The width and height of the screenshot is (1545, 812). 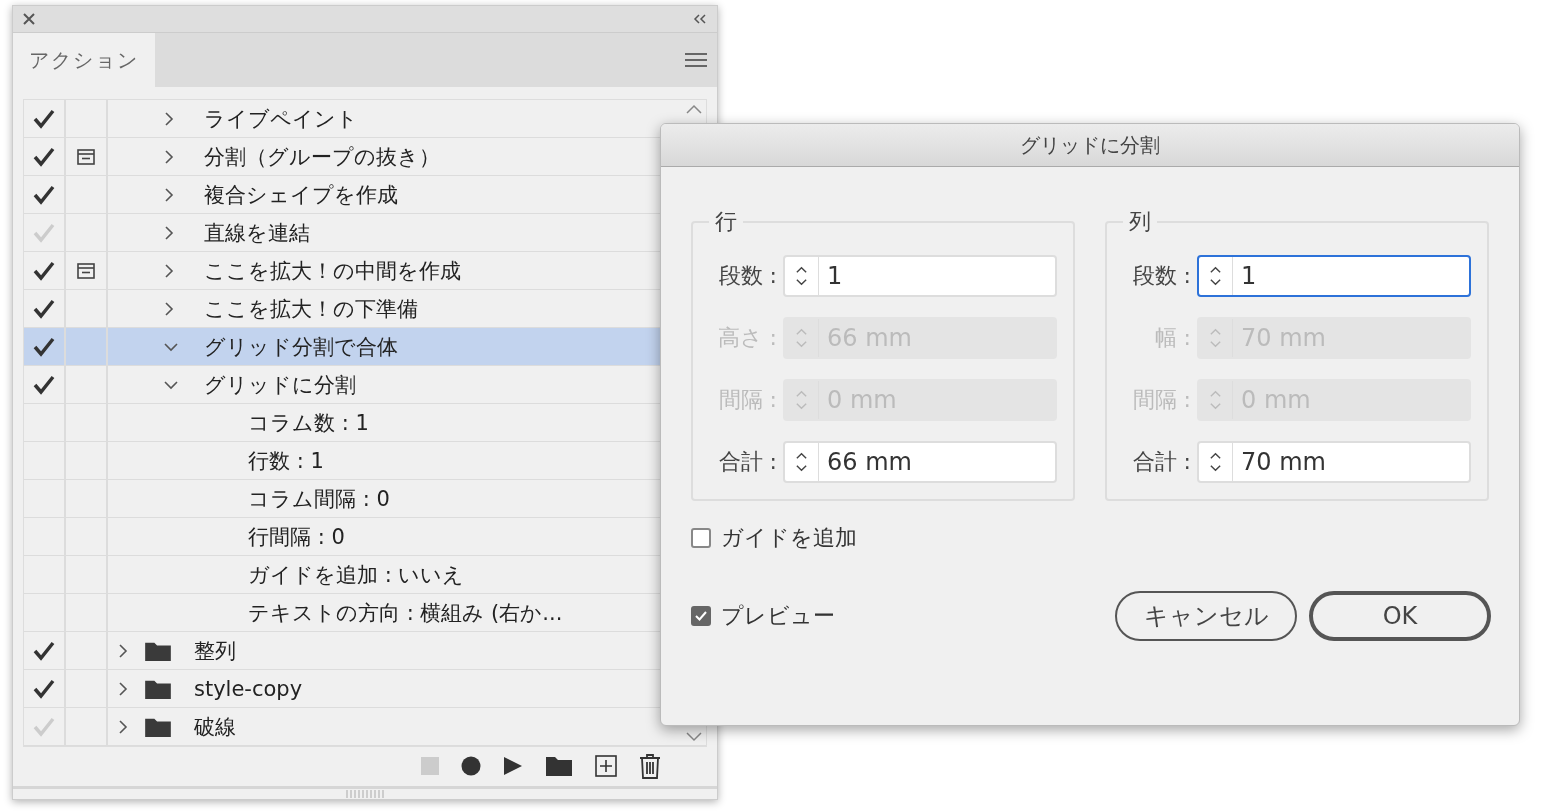 What do you see at coordinates (296, 537) in the screenshot?
I see `parameter-text: 行間隔 : 0` at bounding box center [296, 537].